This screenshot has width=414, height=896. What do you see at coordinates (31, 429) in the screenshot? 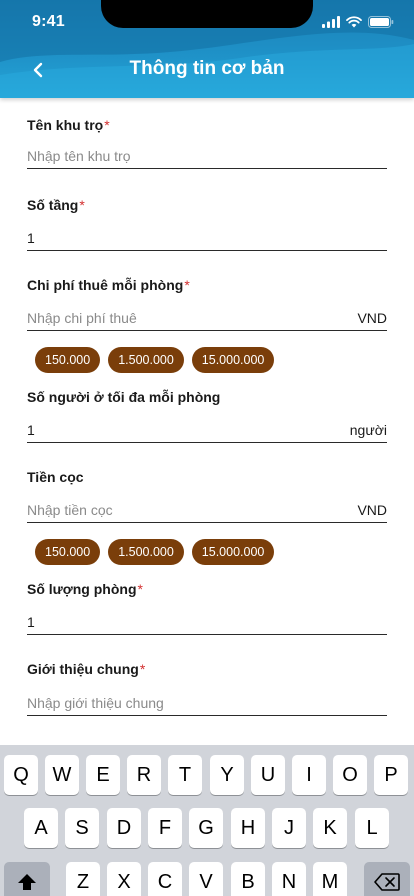
I see `max-people-input-value: 1` at bounding box center [31, 429].